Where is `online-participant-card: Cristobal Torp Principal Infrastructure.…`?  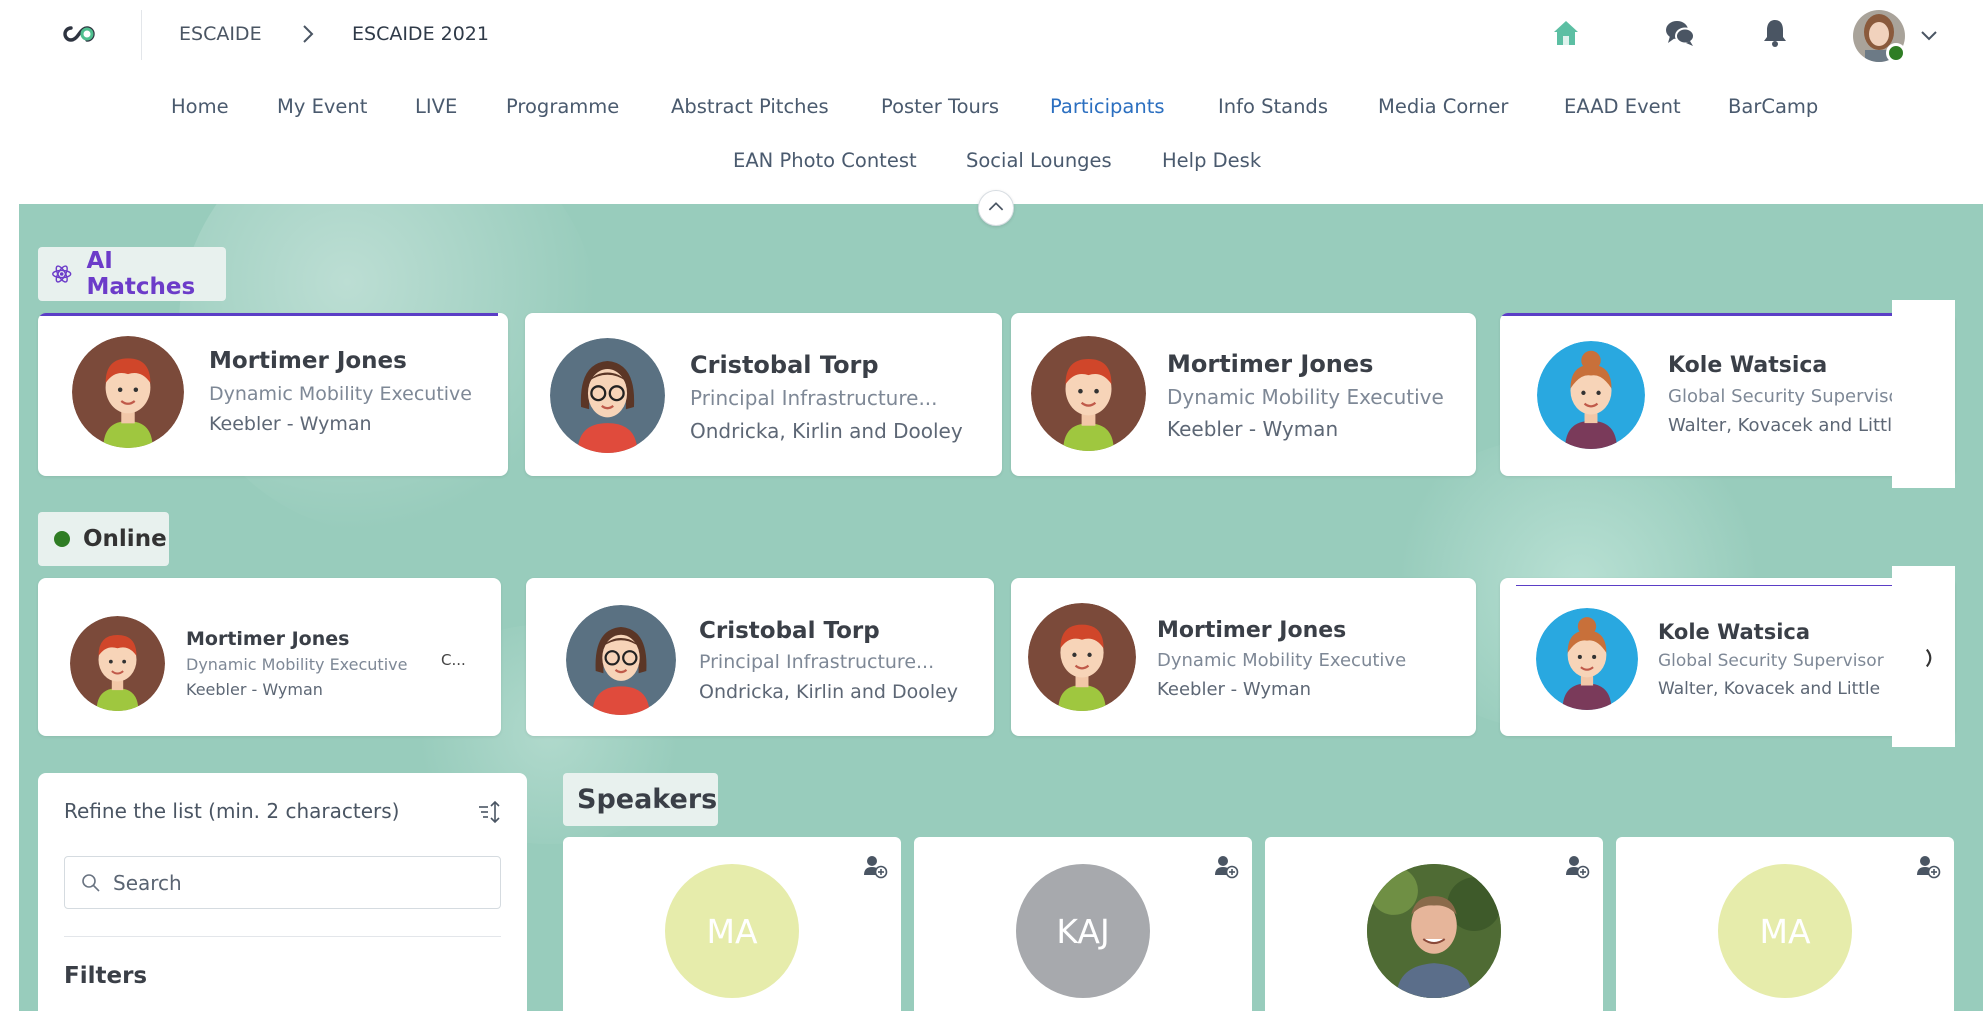 online-participant-card: Cristobal Torp Principal Infrastructure.… is located at coordinates (760, 657).